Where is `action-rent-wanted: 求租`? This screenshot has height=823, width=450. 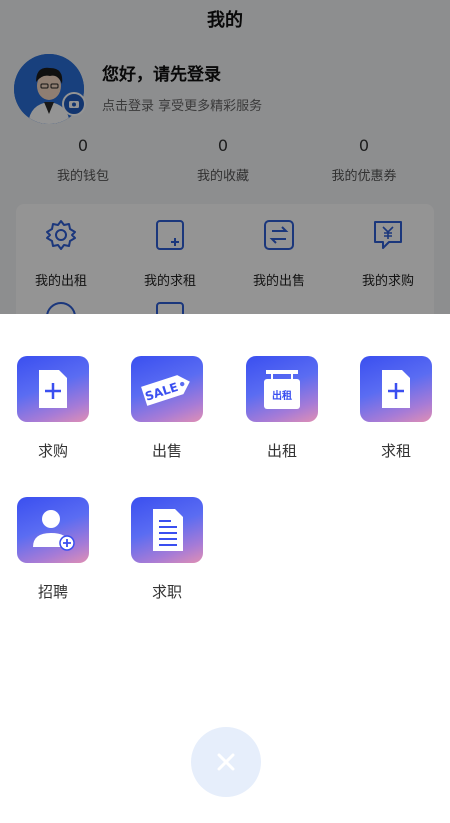
action-rent-wanted: 求租 is located at coordinates (396, 408).